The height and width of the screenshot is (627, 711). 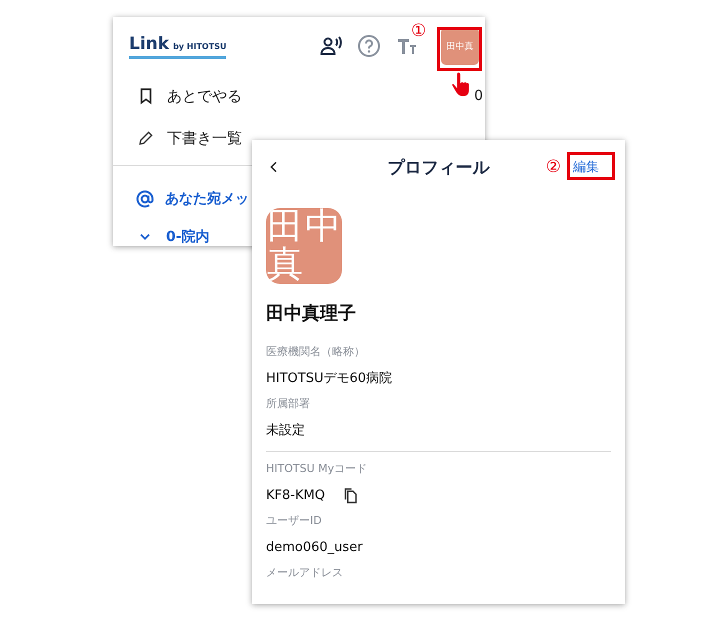 I want to click on help-icon, so click(x=369, y=46).